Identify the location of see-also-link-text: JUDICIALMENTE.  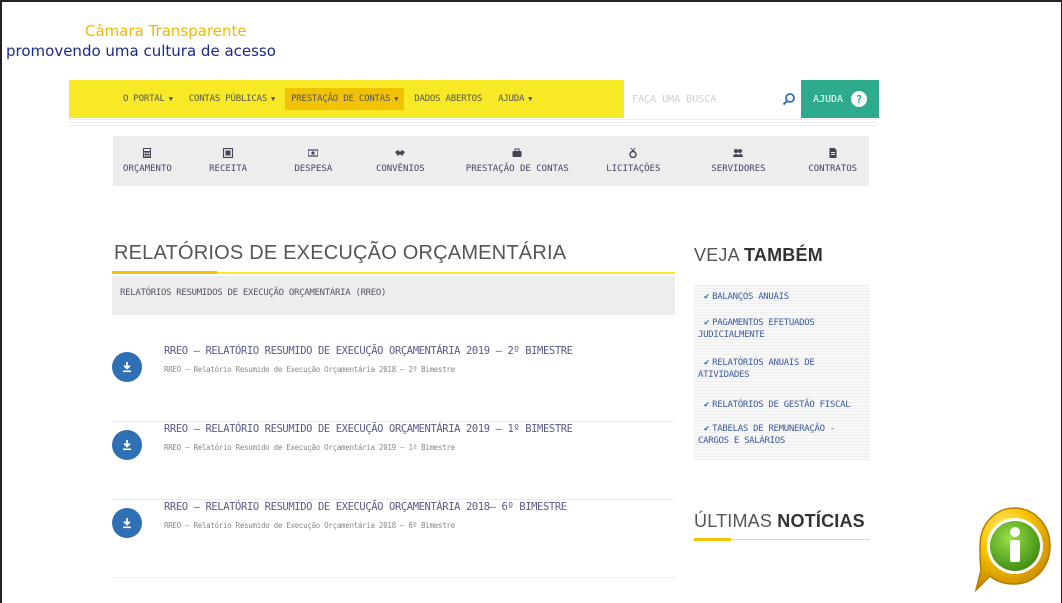
(731, 335).